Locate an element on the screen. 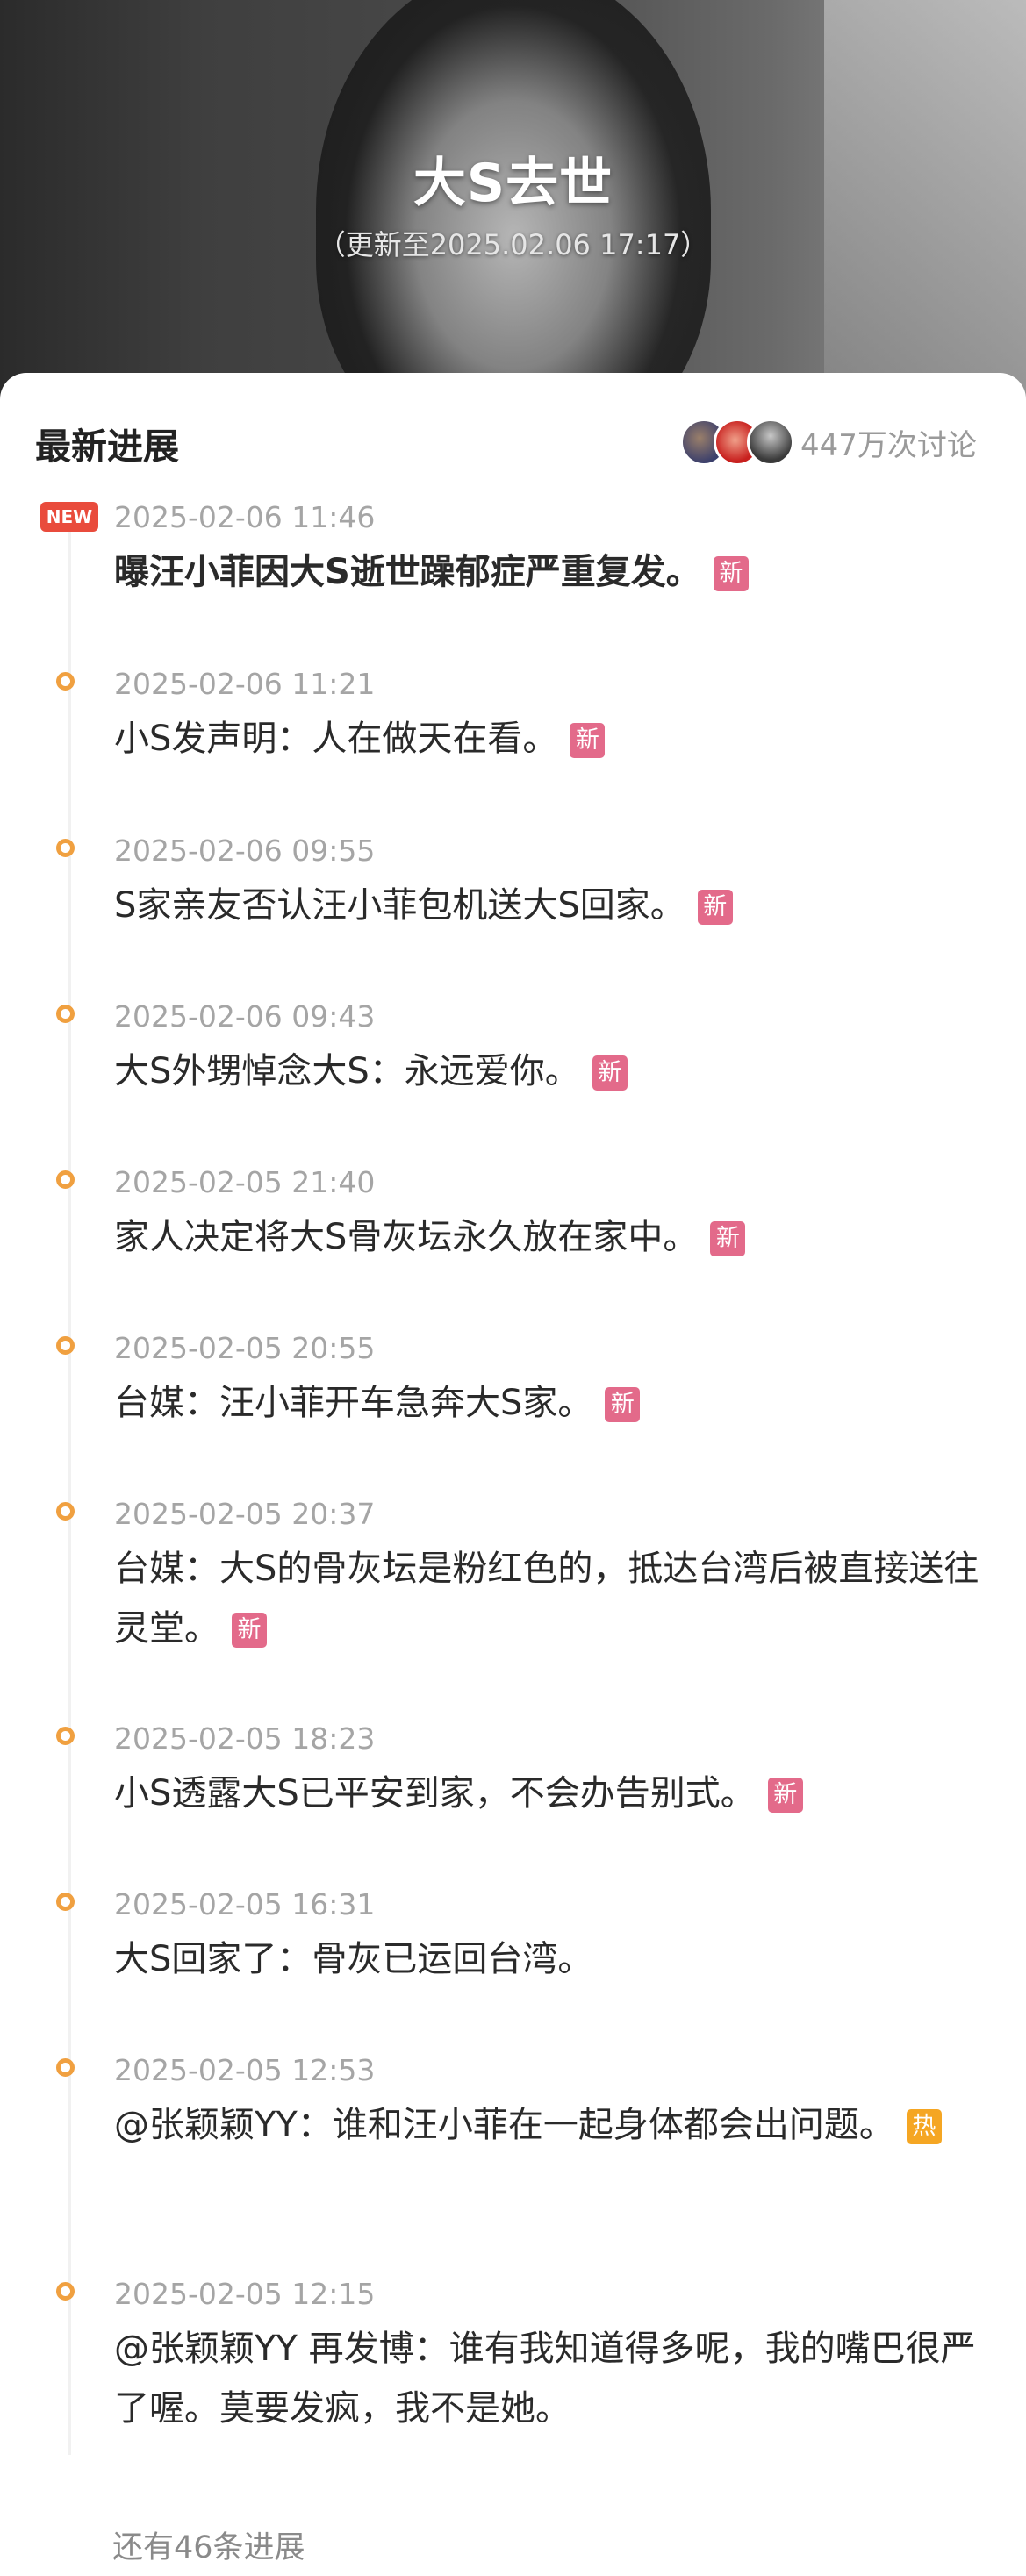 The height and width of the screenshot is (2576, 1026). timeline-text: @张颖颖YY 再发博：谁有我知道得多呢，我的嘴巴很严了喔。莫要发疯，我不是她。 is located at coordinates (548, 2378).